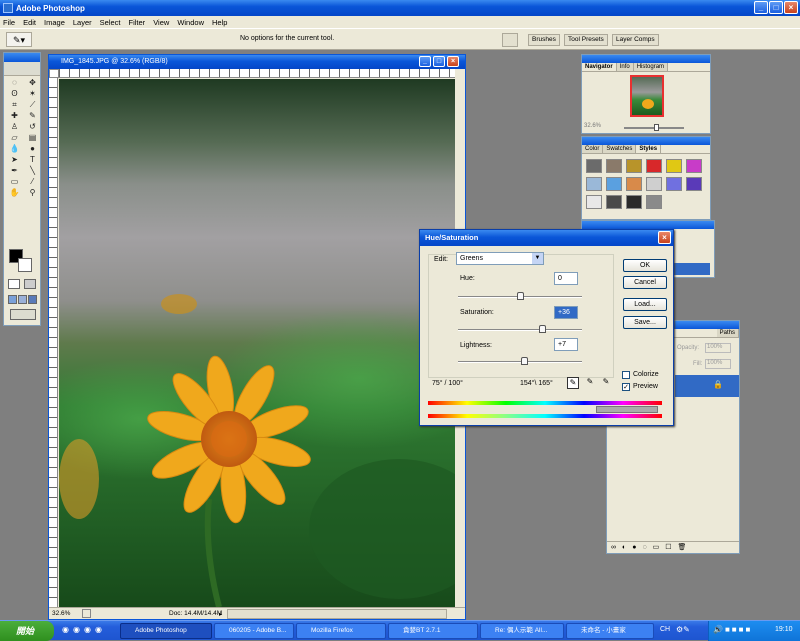  I want to click on menu-filter: Filter, so click(137, 22).